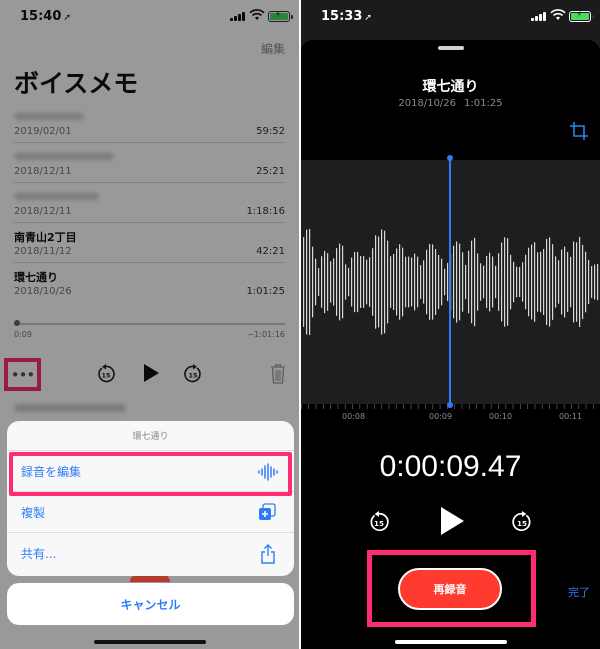 This screenshot has height=649, width=600. What do you see at coordinates (579, 131) in the screenshot?
I see `crop-icon` at bounding box center [579, 131].